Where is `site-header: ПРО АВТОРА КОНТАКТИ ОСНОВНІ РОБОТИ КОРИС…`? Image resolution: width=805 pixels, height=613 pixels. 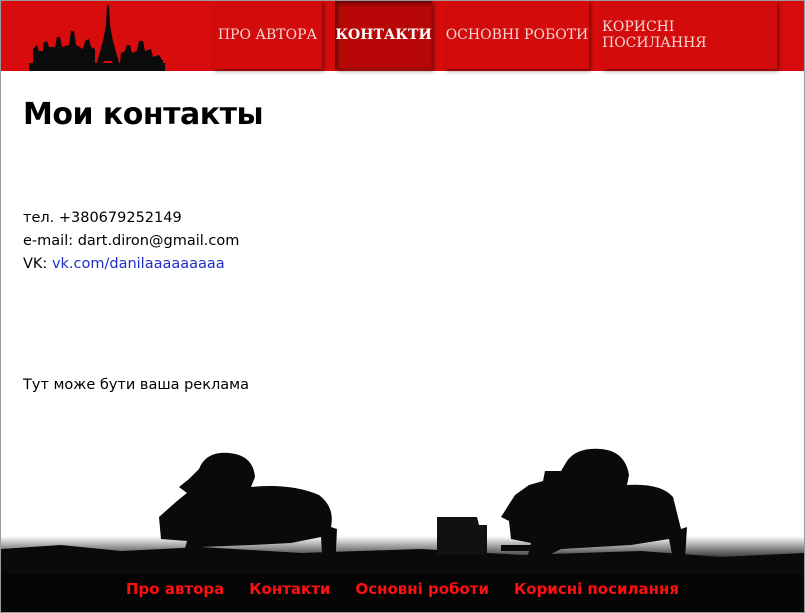
site-header: ПРО АВТОРА КОНТАКТИ ОСНОВНІ РОБОТИ КОРИС… is located at coordinates (402, 36).